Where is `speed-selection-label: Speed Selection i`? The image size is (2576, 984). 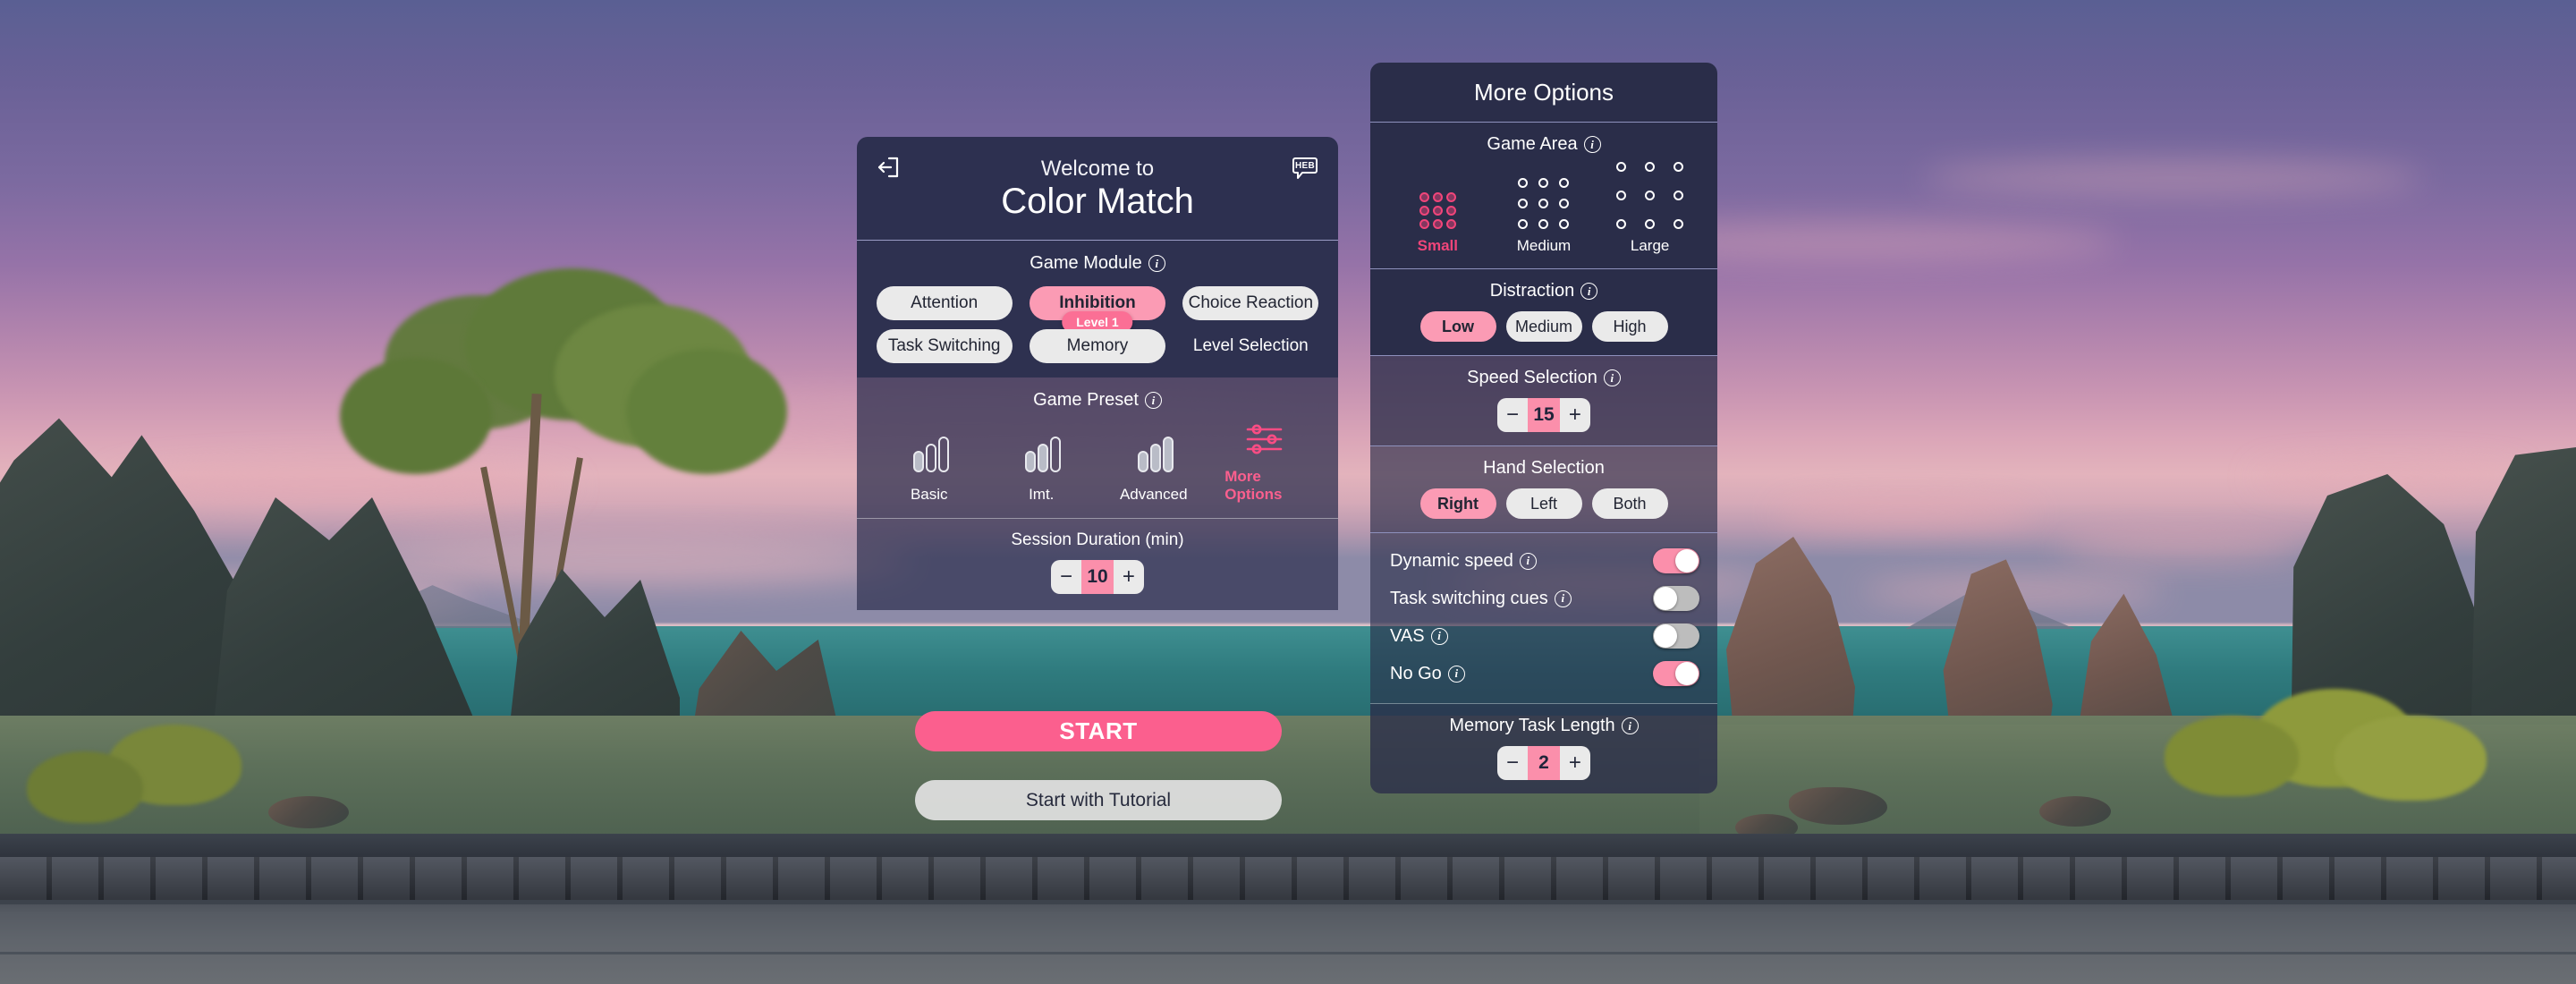
speed-selection-label: Speed Selection i is located at coordinates (1543, 378).